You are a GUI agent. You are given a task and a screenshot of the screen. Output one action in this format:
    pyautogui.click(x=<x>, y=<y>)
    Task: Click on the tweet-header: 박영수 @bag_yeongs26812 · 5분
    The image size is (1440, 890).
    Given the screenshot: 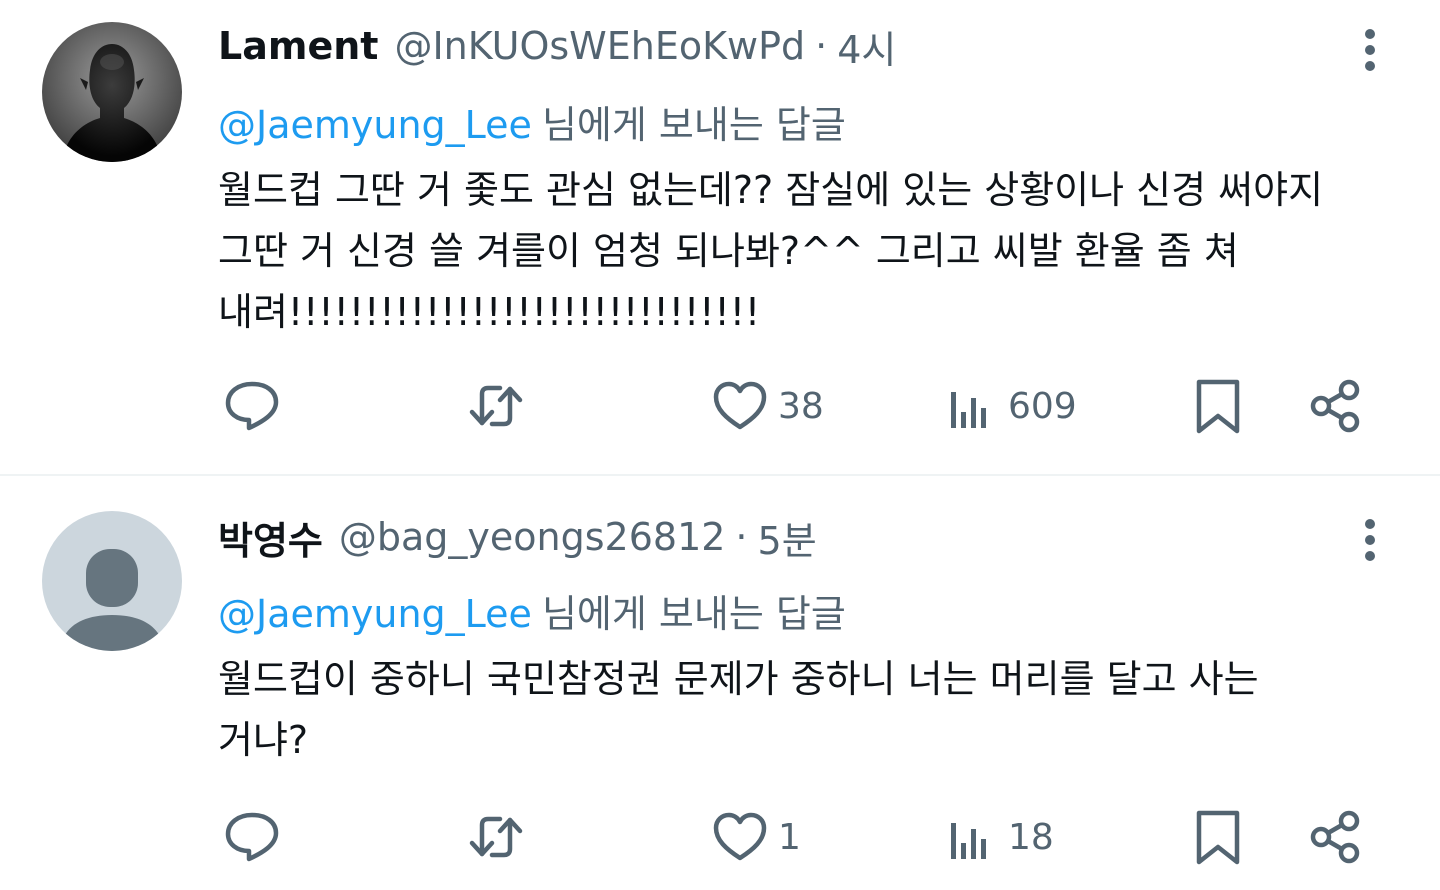 What is the action you would take?
    pyautogui.click(x=517, y=537)
    